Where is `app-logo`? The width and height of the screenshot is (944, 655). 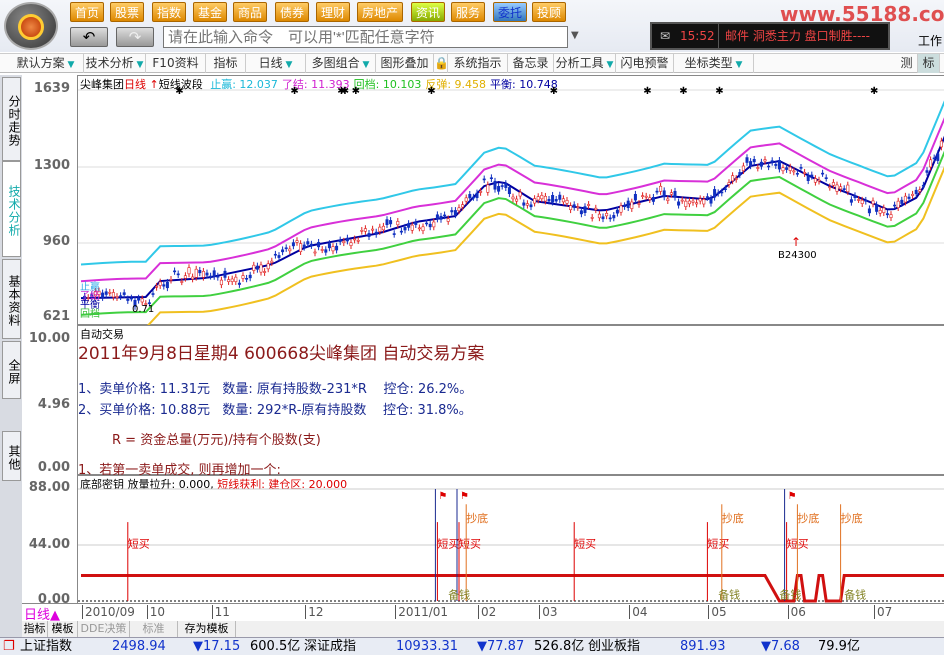
app-logo is located at coordinates (31, 26).